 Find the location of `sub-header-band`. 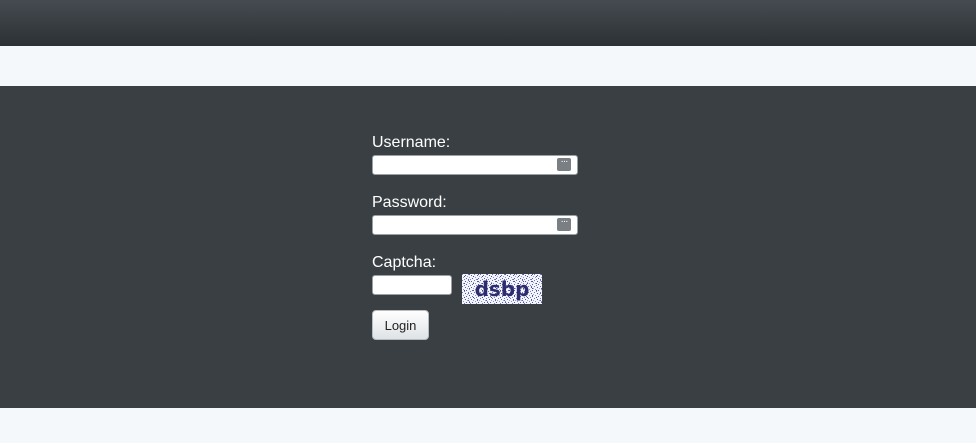

sub-header-band is located at coordinates (488, 66).